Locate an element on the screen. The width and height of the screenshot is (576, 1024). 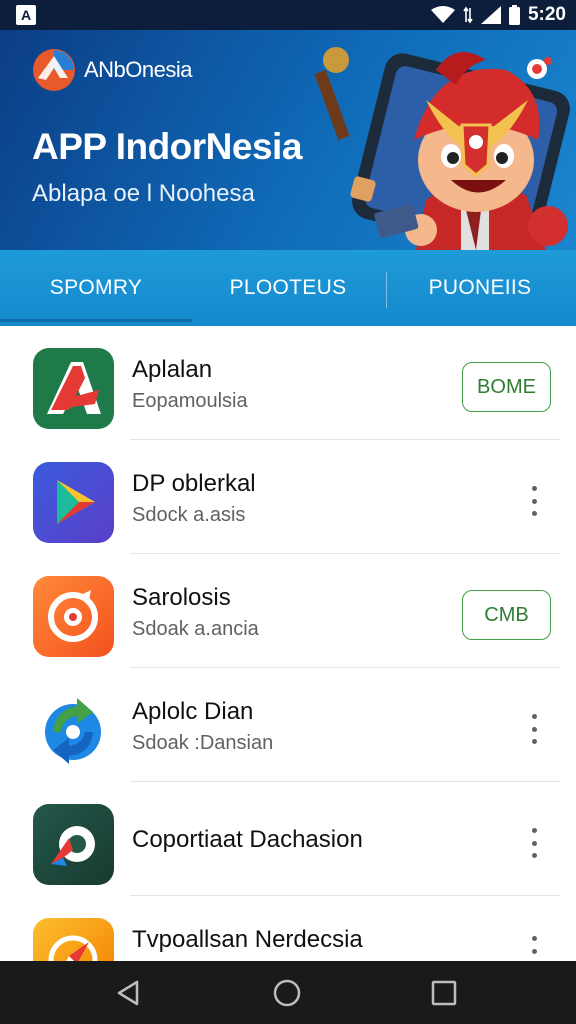
banner-subtitle: Ablapa oe l Noohesa is located at coordinates (143, 193).